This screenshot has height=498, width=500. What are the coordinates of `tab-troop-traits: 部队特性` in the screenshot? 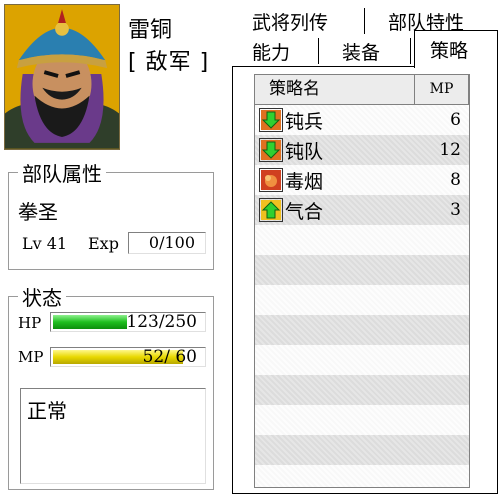 It's located at (426, 21).